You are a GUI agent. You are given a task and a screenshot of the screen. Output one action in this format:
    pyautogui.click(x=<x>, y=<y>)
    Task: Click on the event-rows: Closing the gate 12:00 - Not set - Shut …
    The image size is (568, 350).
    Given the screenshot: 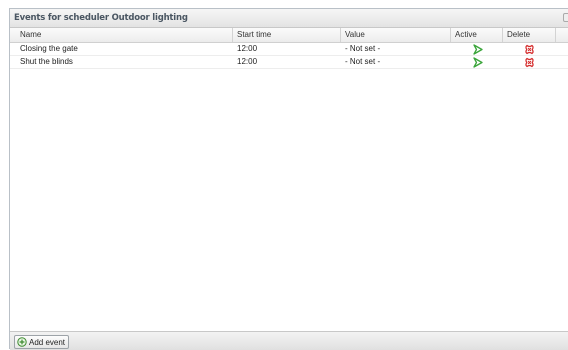 What is the action you would take?
    pyautogui.click(x=289, y=56)
    